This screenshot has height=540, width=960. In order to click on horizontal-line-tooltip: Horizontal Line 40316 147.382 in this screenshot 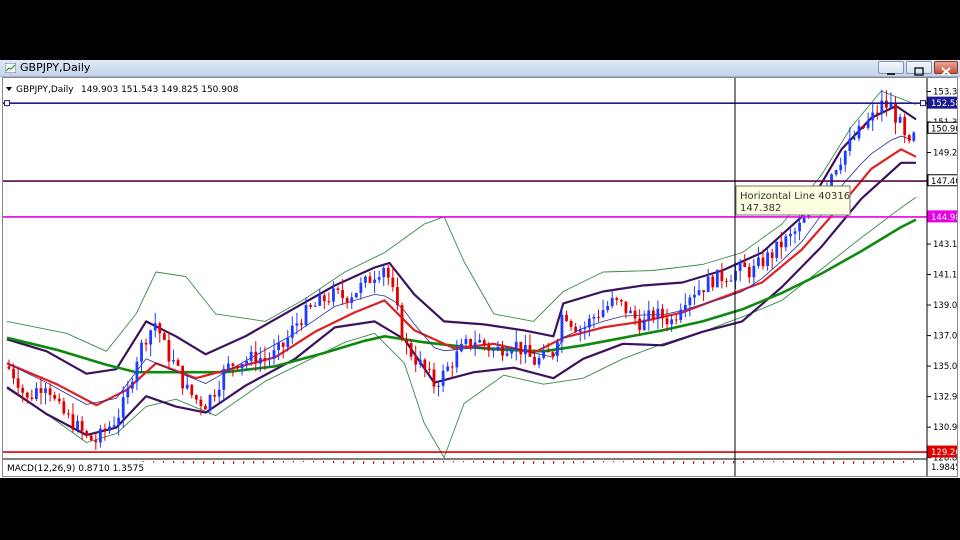, I will do `click(793, 200)`.